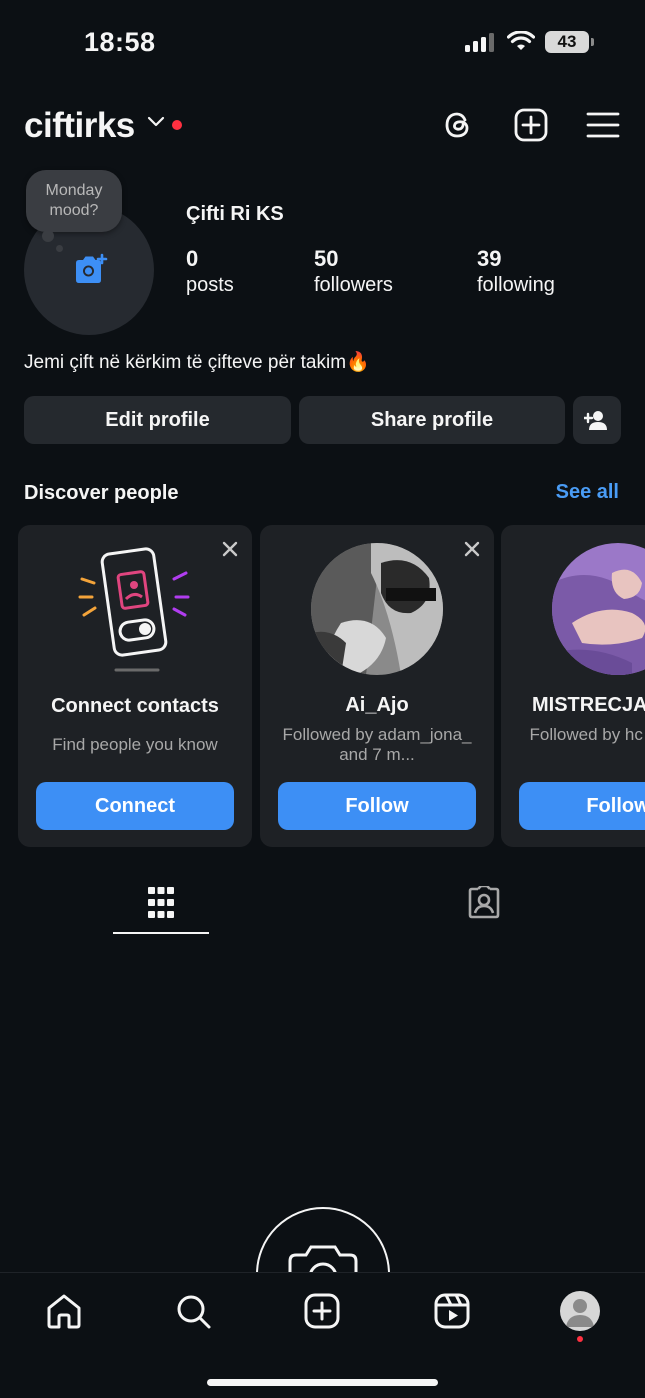  Describe the element at coordinates (353, 271) in the screenshot. I see `stat-followers: 50 followers` at that location.